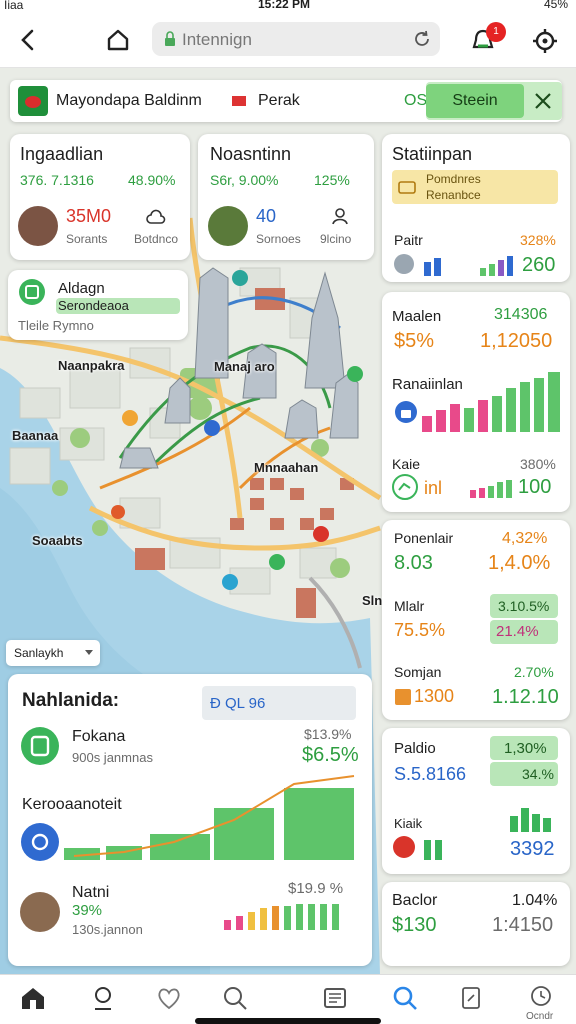 The height and width of the screenshot is (1024, 576). I want to click on side-card: Paldio 1,30% S.5.8166 34.% Kiaik 3392, so click(476, 801).